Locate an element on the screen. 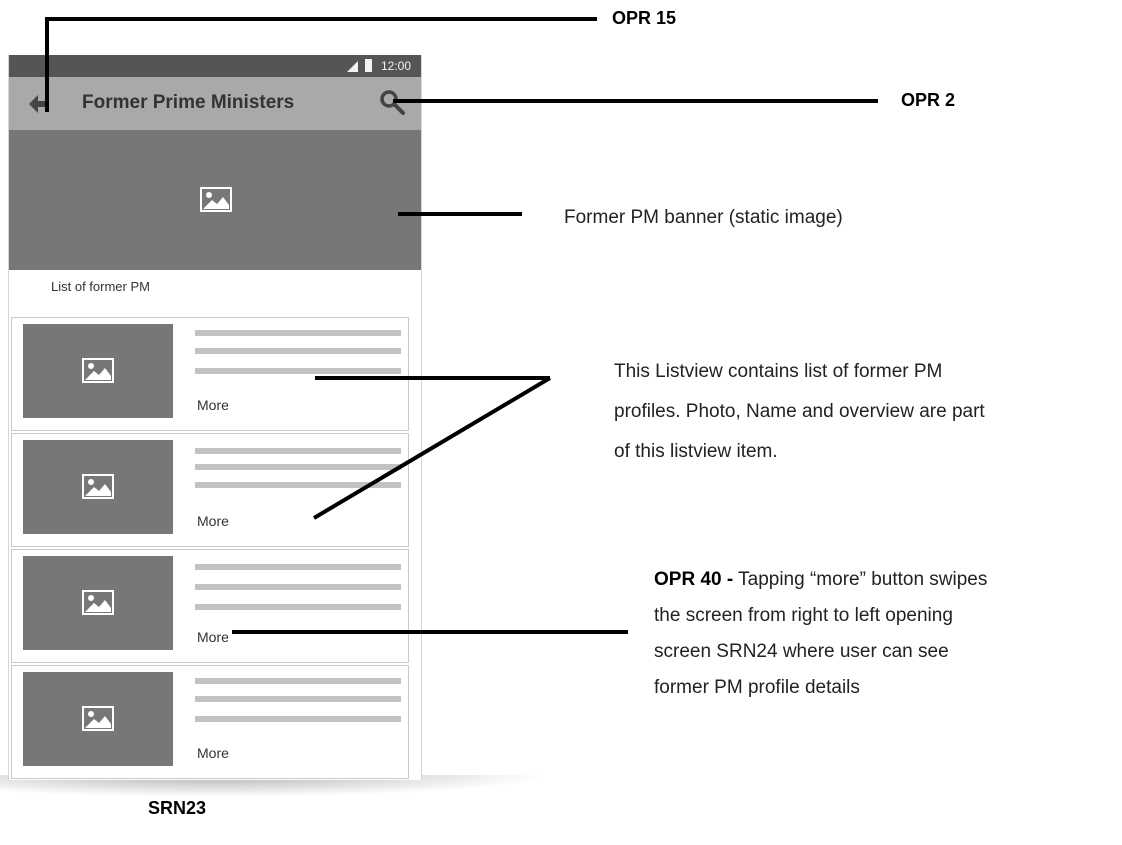 The image size is (1122, 845). listview-connector-horizontal is located at coordinates (432, 378).